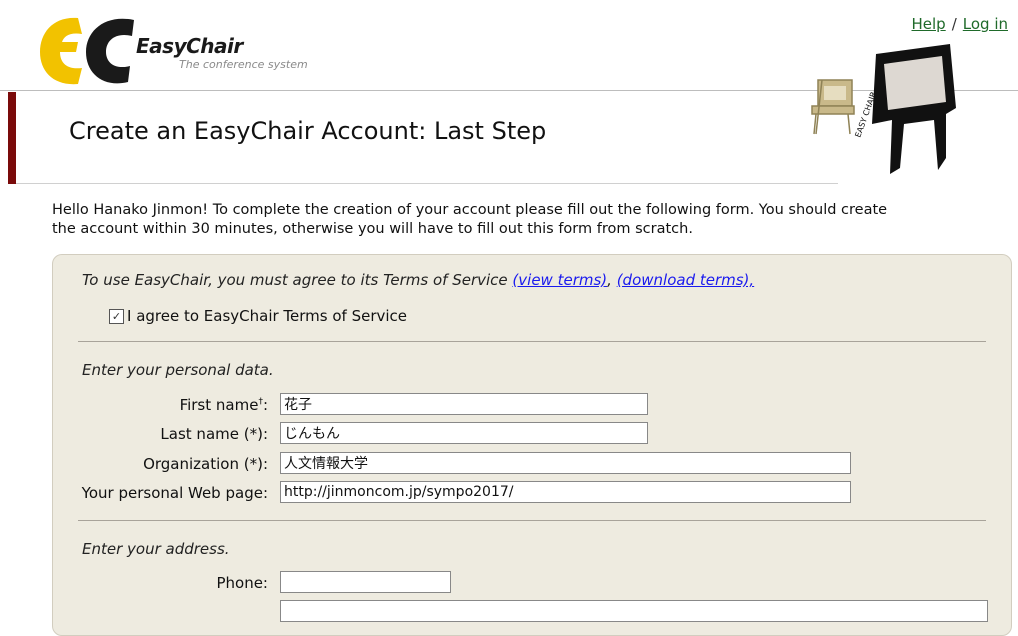 The width and height of the screenshot is (1018, 636). What do you see at coordinates (87, 51) in the screenshot?
I see `ec-logo-icon` at bounding box center [87, 51].